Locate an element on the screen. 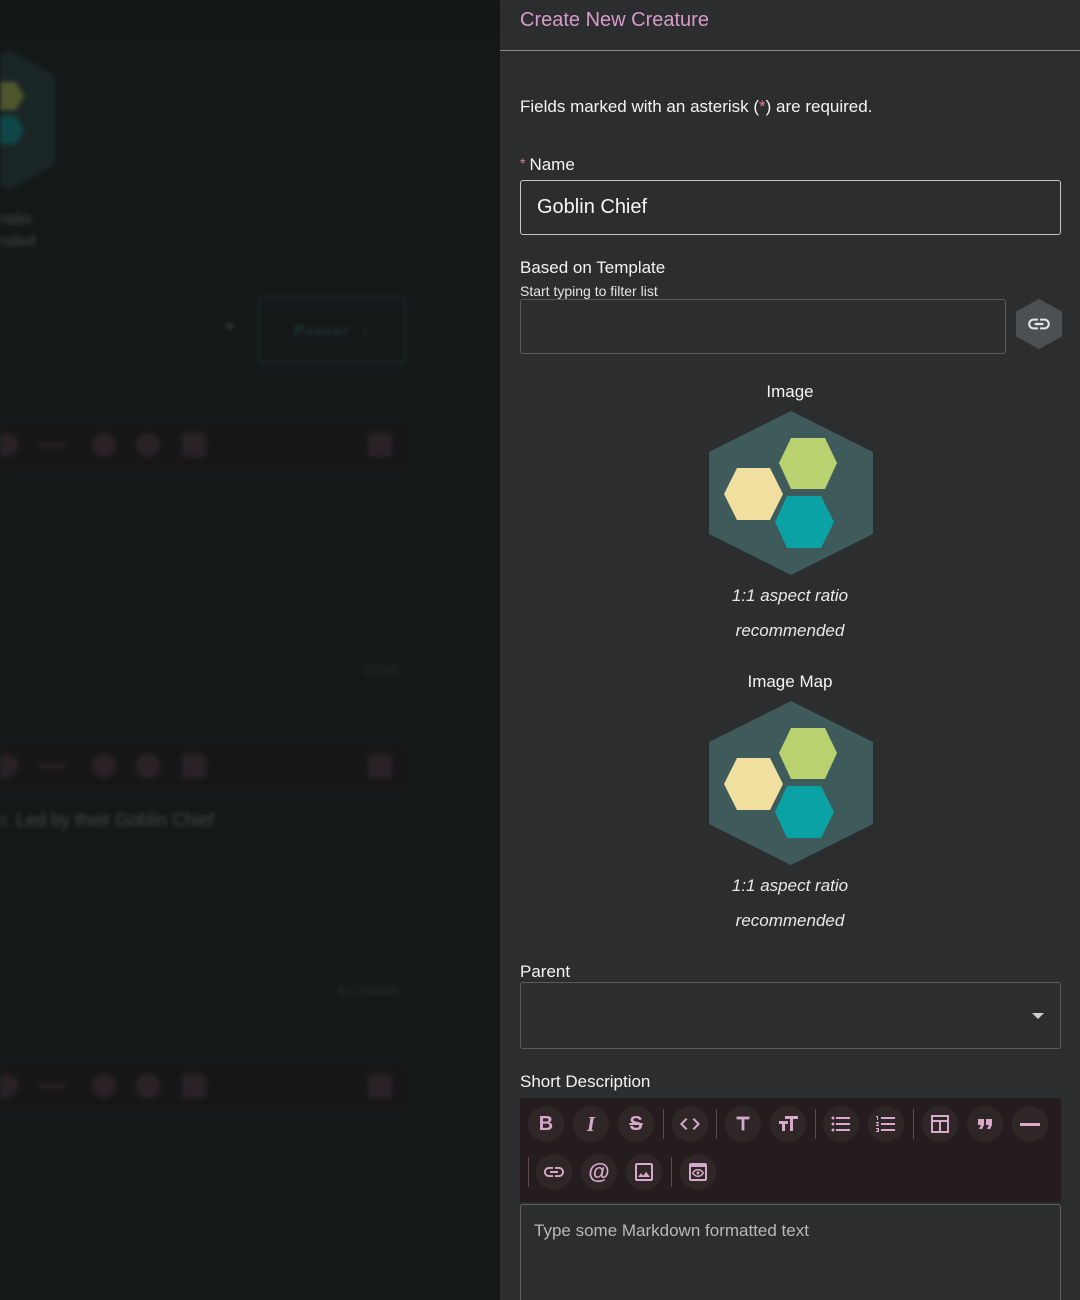 Image resolution: width=1080 pixels, height=1300 pixels. name-input is located at coordinates (790, 207).